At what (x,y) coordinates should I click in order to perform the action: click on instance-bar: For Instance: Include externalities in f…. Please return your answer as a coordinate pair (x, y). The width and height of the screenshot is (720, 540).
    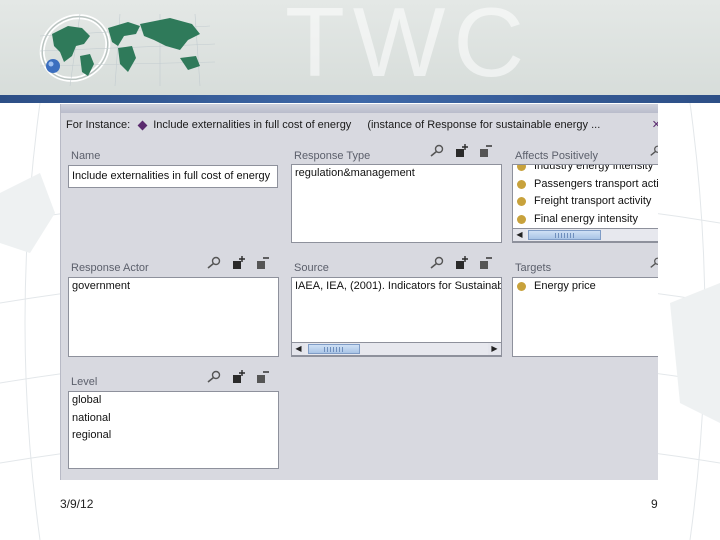
    Looking at the image, I should click on (359, 125).